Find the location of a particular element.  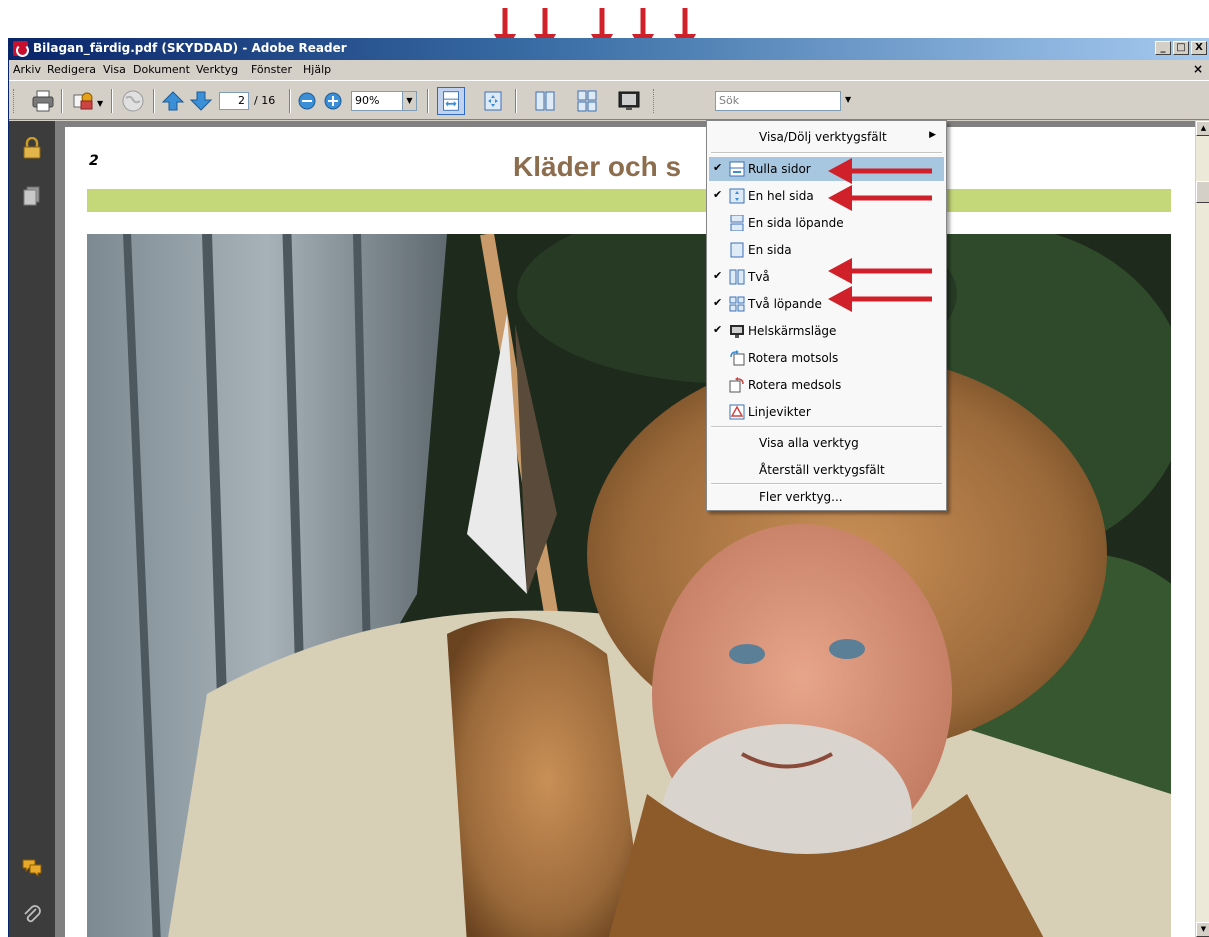

close-button: X is located at coordinates (1199, 48).